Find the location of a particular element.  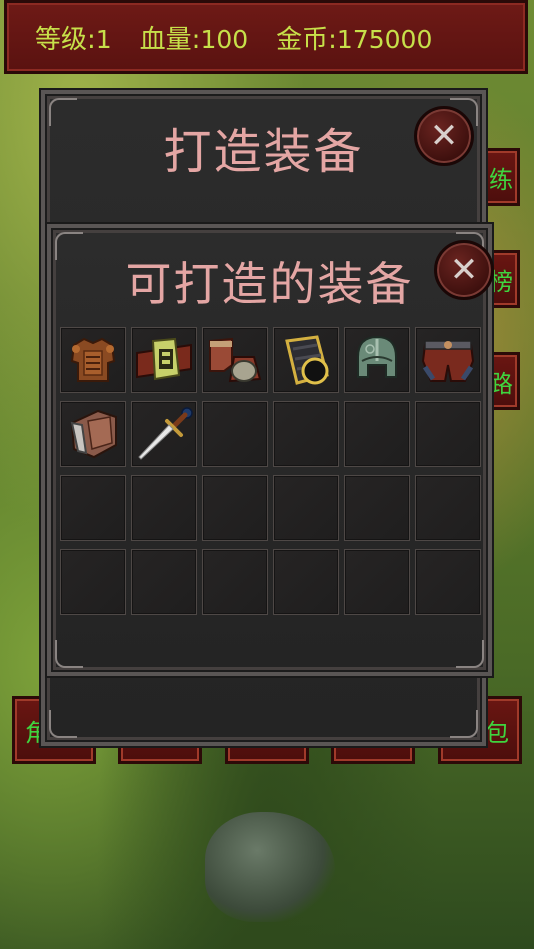

forge-close-button: ✕ is located at coordinates (444, 136).